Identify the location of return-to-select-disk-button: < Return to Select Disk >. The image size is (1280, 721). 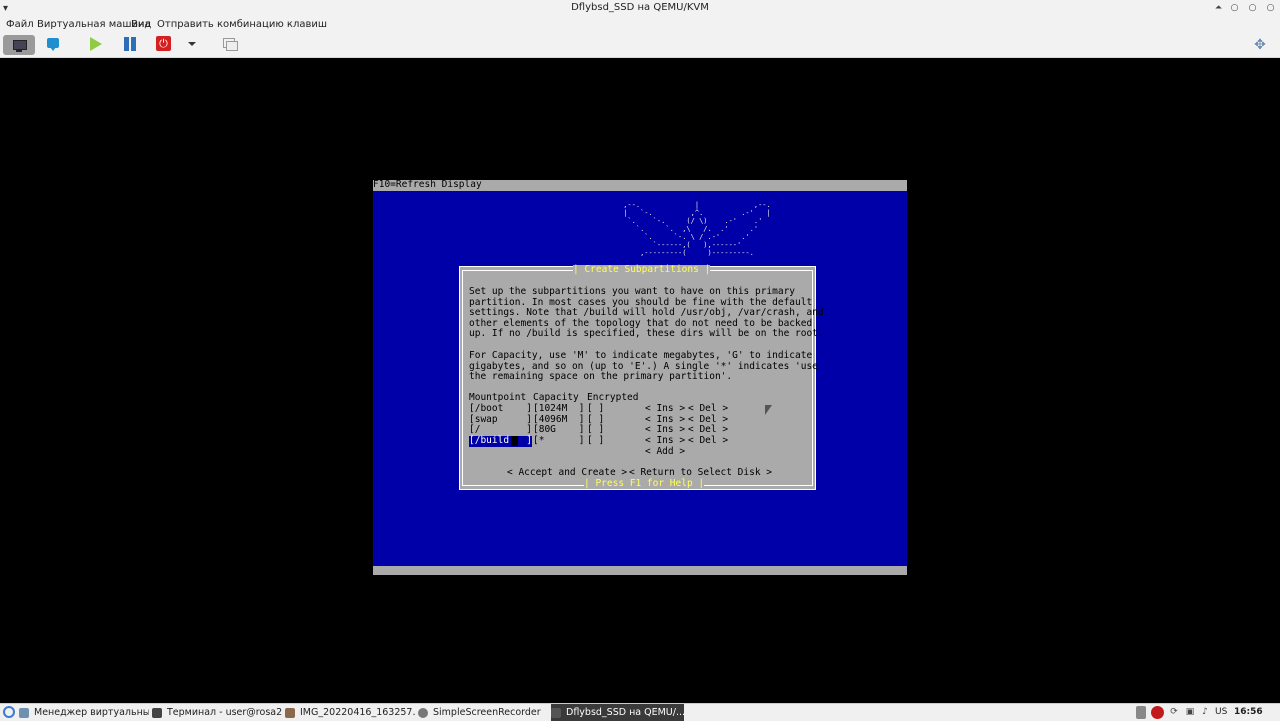
(700, 473).